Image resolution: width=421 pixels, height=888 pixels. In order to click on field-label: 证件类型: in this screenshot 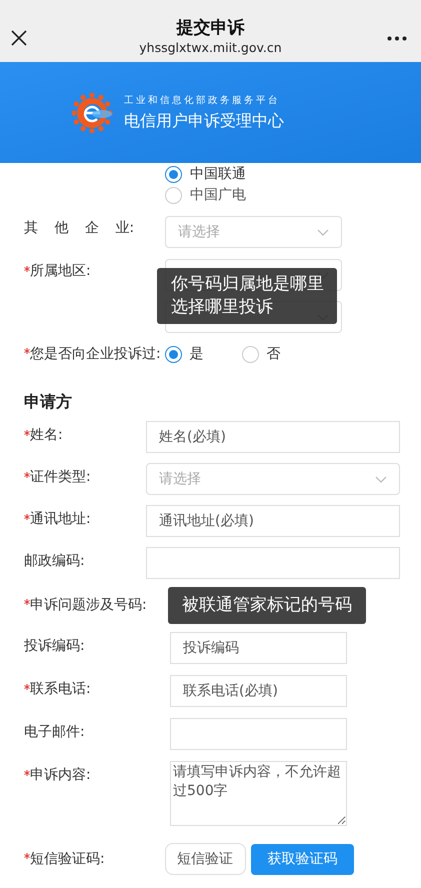, I will do `click(60, 477)`.